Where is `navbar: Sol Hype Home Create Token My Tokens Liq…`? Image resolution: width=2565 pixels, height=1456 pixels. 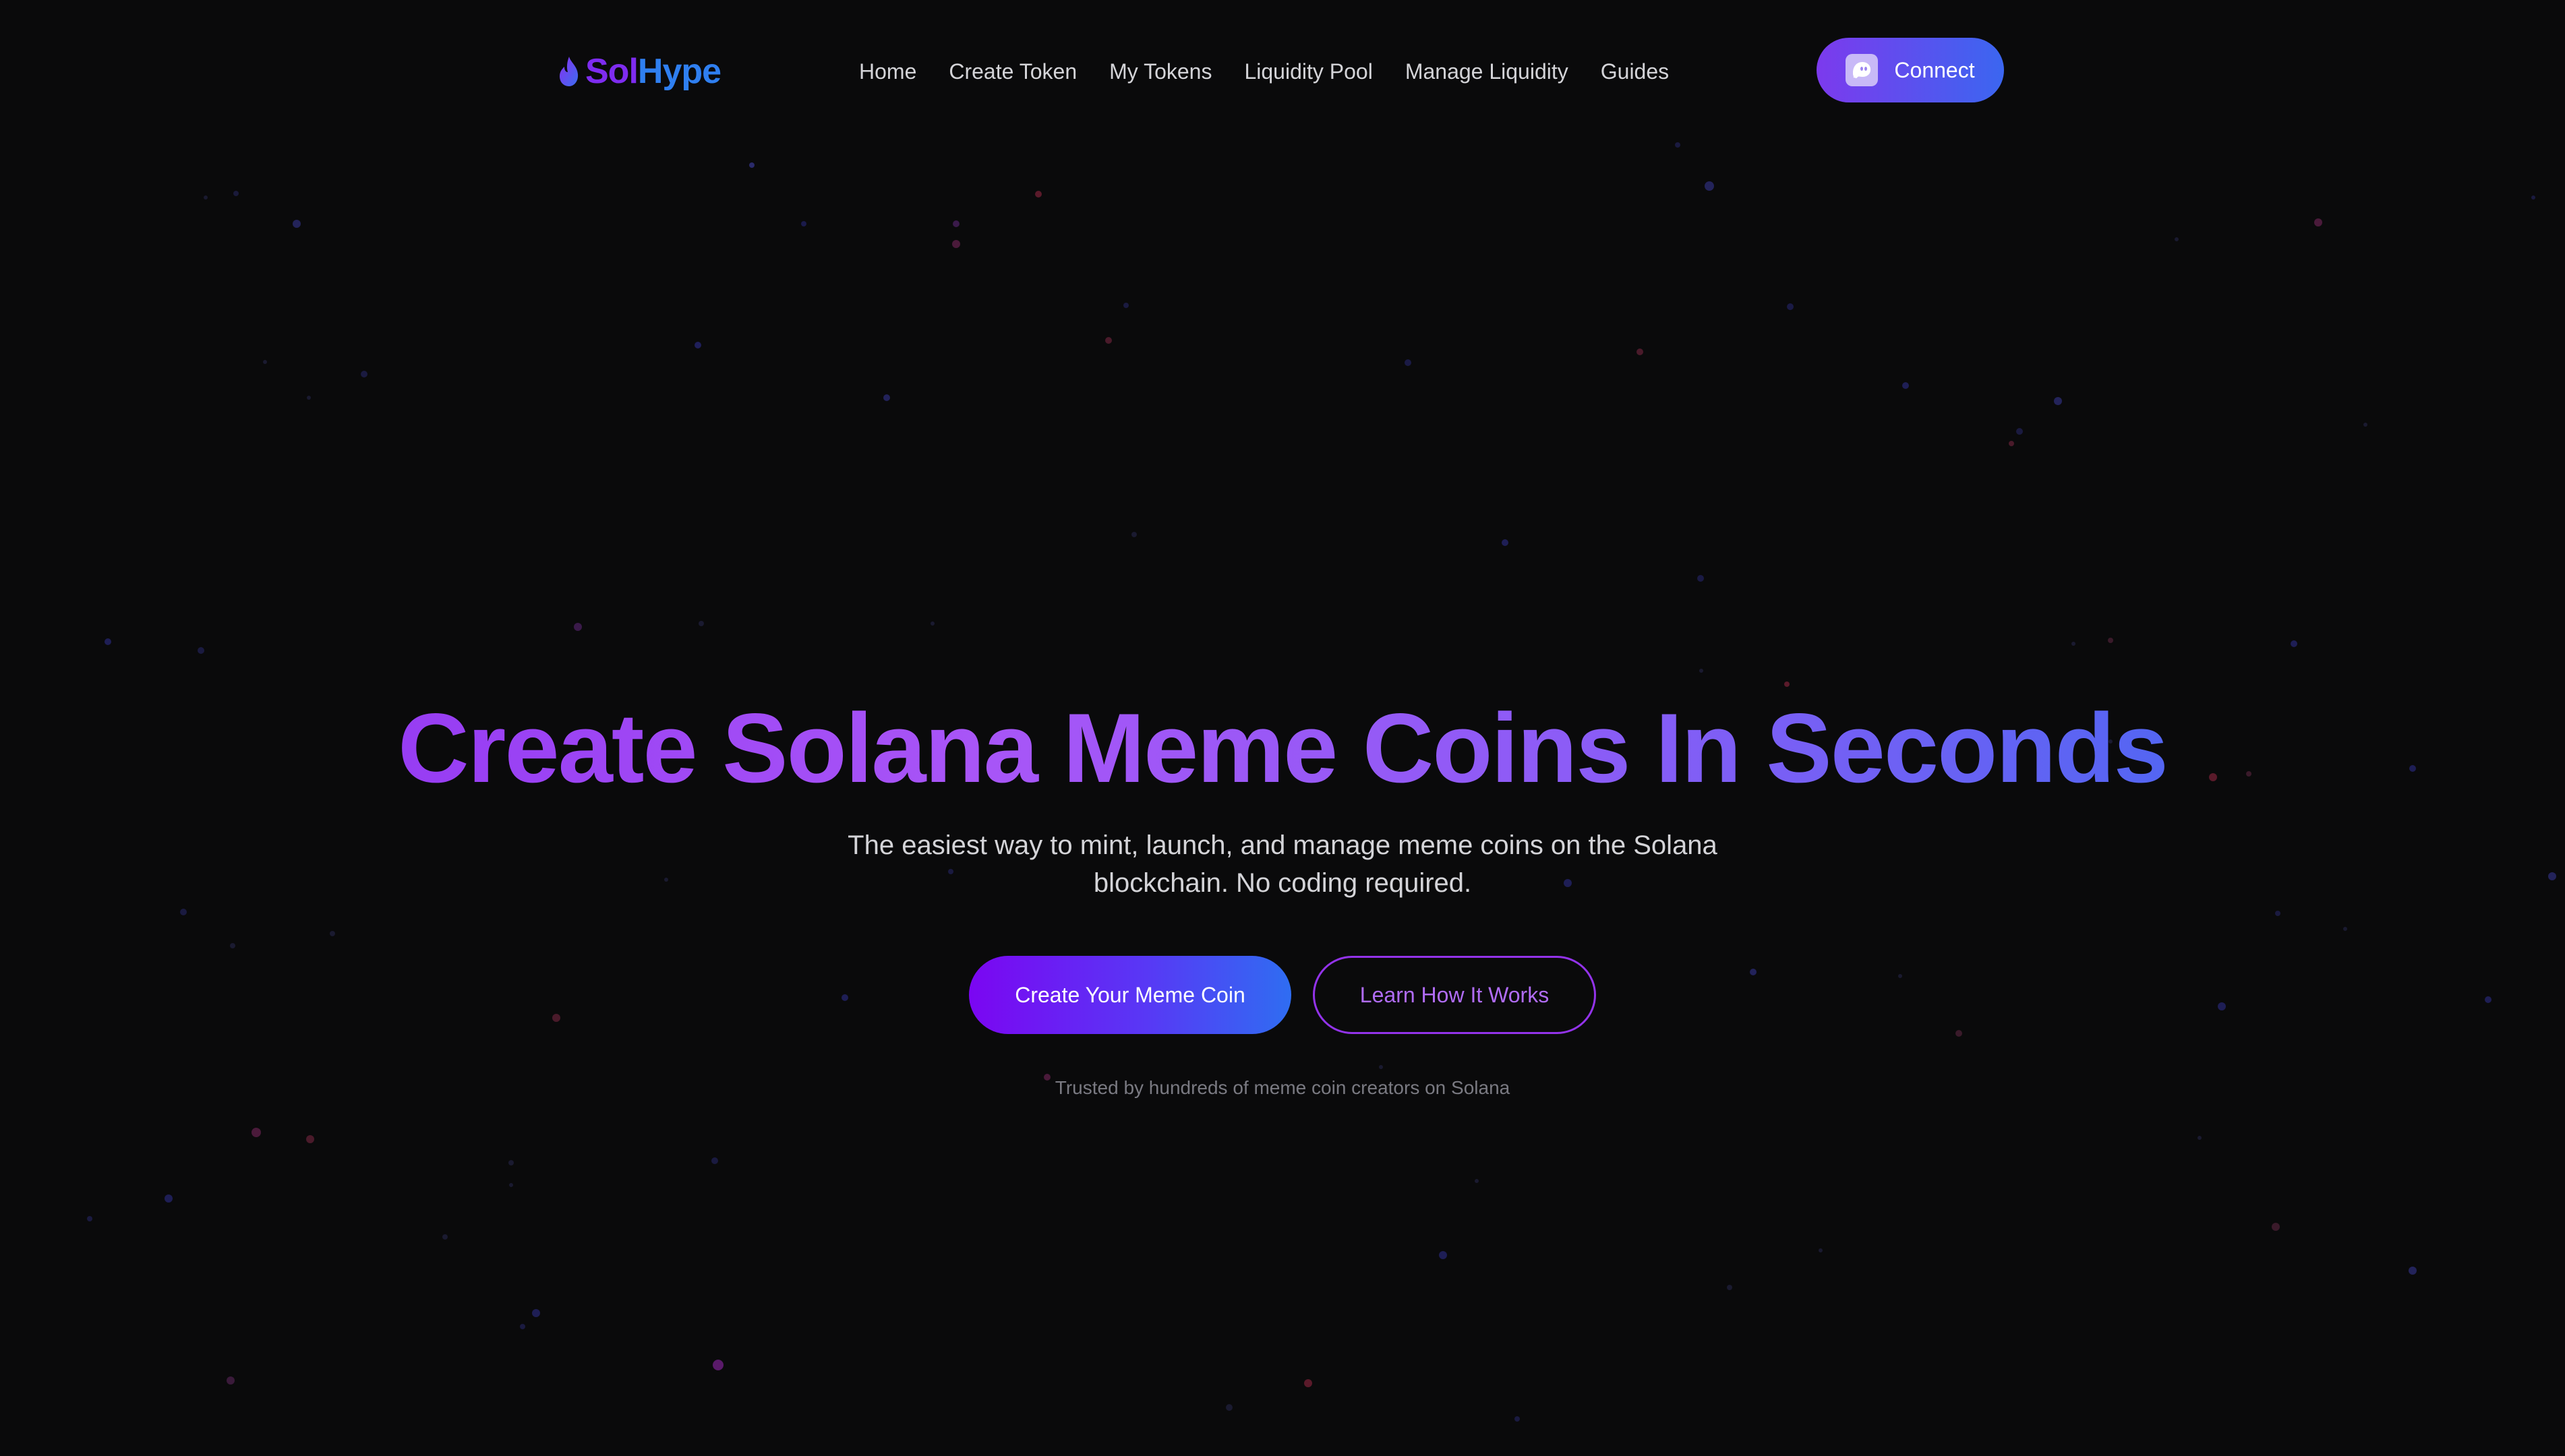 navbar: Sol Hype Home Create Token My Tokens Liq… is located at coordinates (1283, 71).